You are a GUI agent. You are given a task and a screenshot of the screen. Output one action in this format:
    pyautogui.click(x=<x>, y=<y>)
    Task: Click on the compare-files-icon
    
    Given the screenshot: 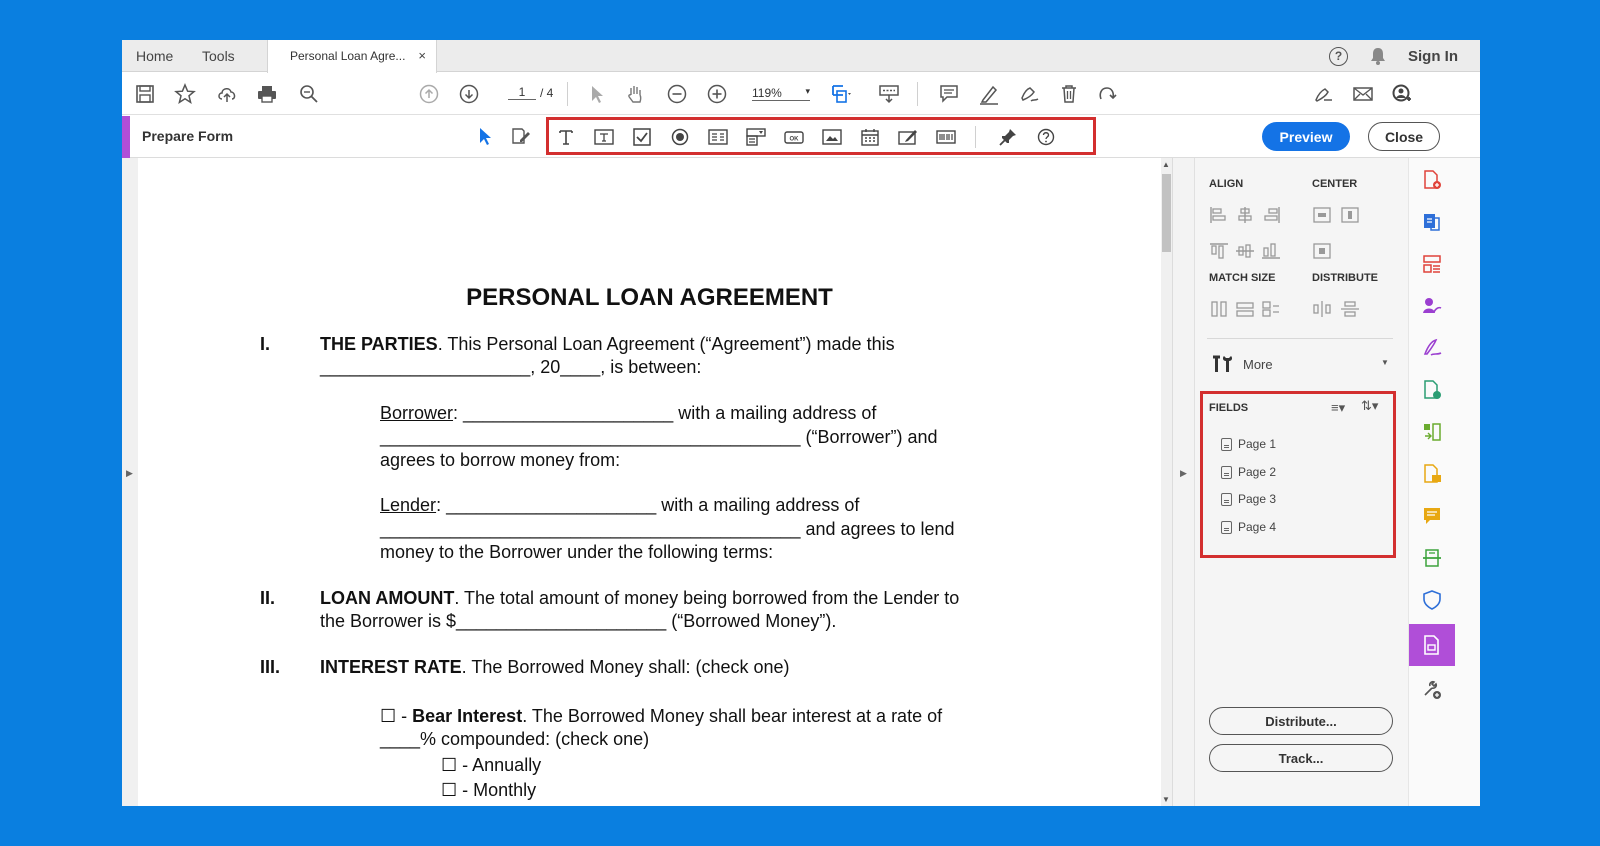 What is the action you would take?
    pyautogui.click(x=1432, y=432)
    